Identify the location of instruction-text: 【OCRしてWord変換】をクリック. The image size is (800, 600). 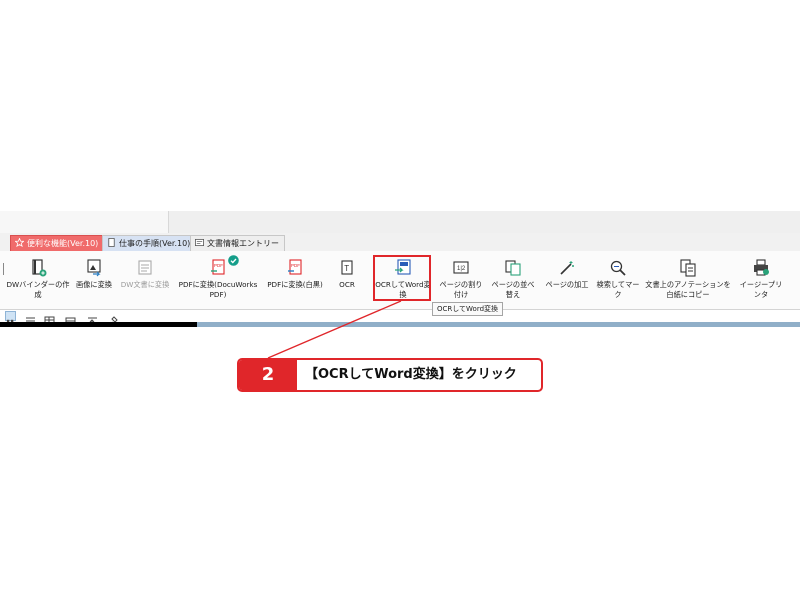
(411, 374).